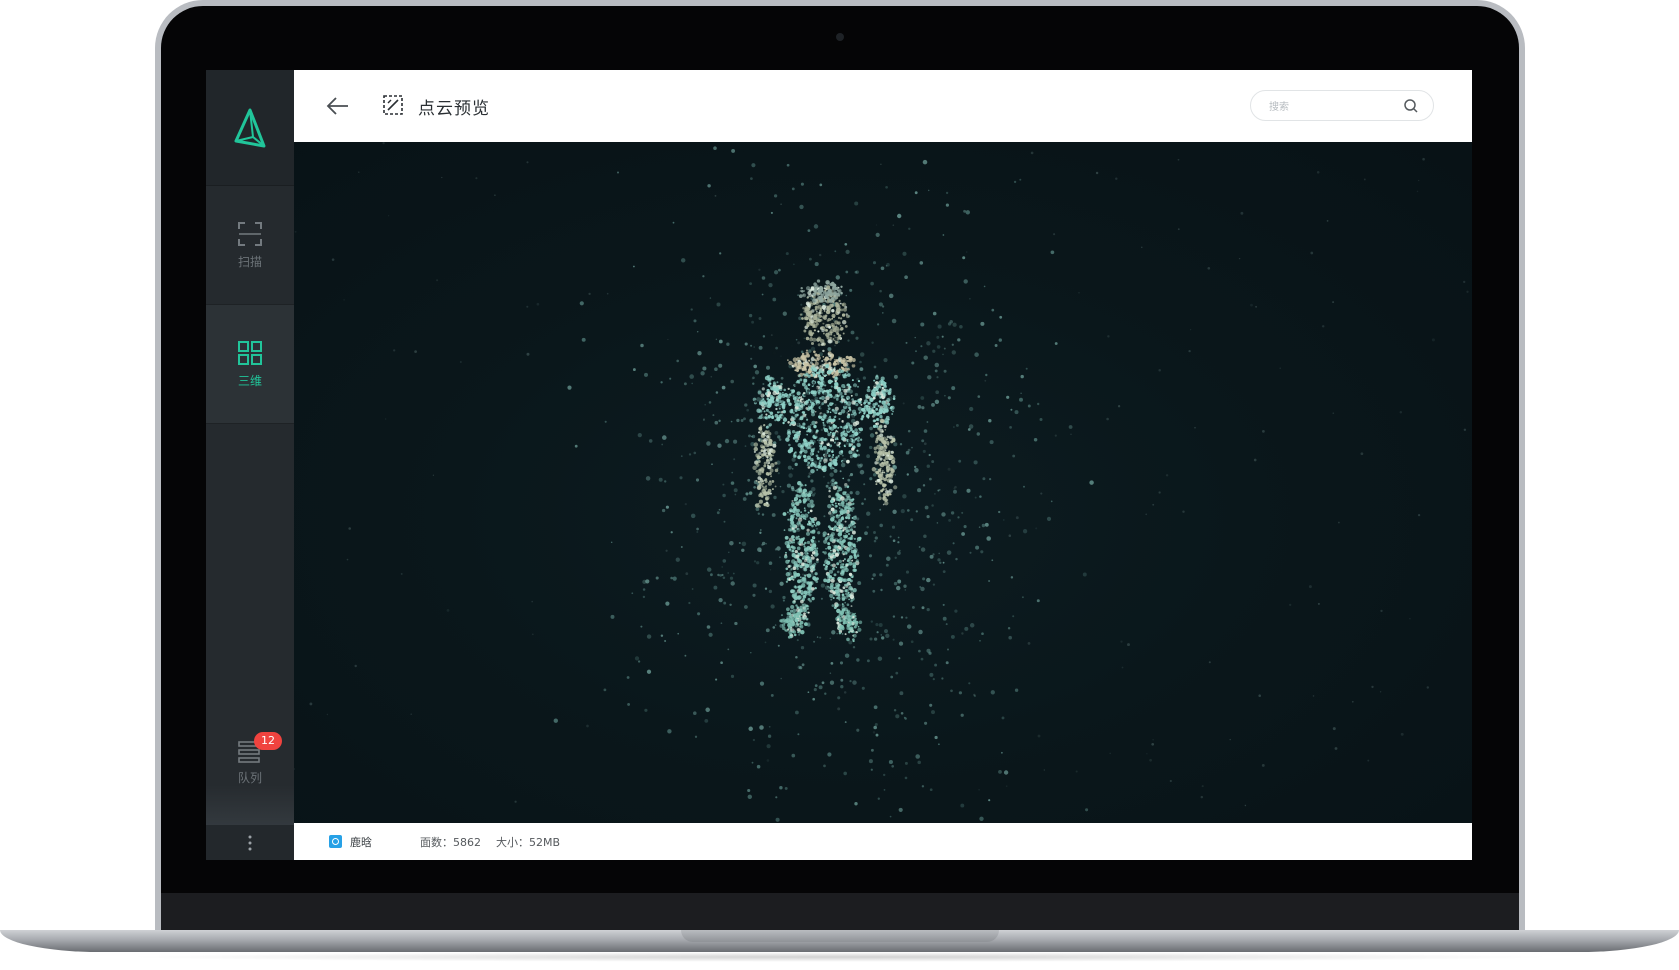  Describe the element at coordinates (450, 842) in the screenshot. I see `face-count: 面数：5862` at that location.